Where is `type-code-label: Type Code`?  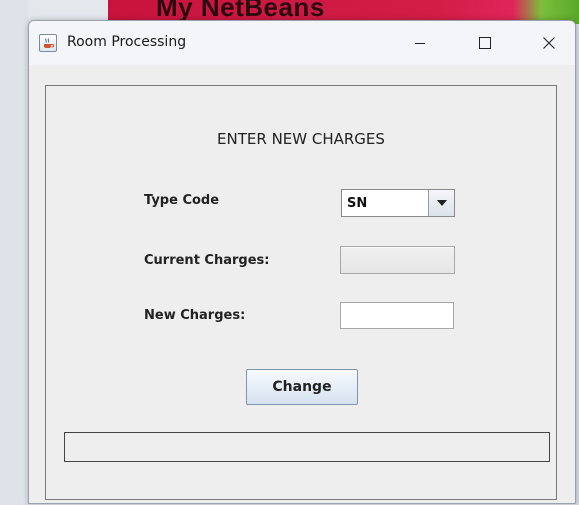 type-code-label: Type Code is located at coordinates (182, 200).